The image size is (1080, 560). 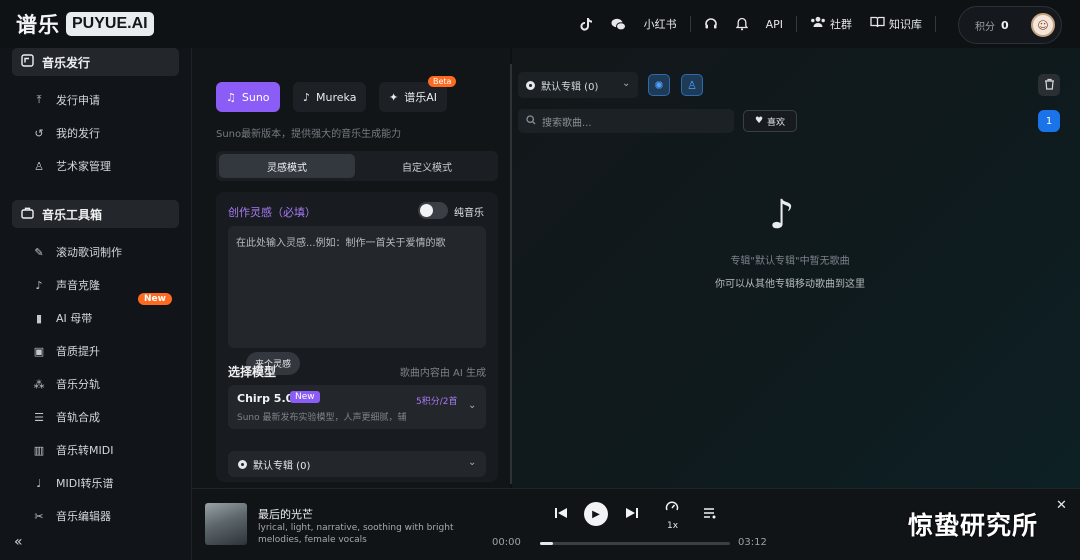 I want to click on progress-fill, so click(x=547, y=543).